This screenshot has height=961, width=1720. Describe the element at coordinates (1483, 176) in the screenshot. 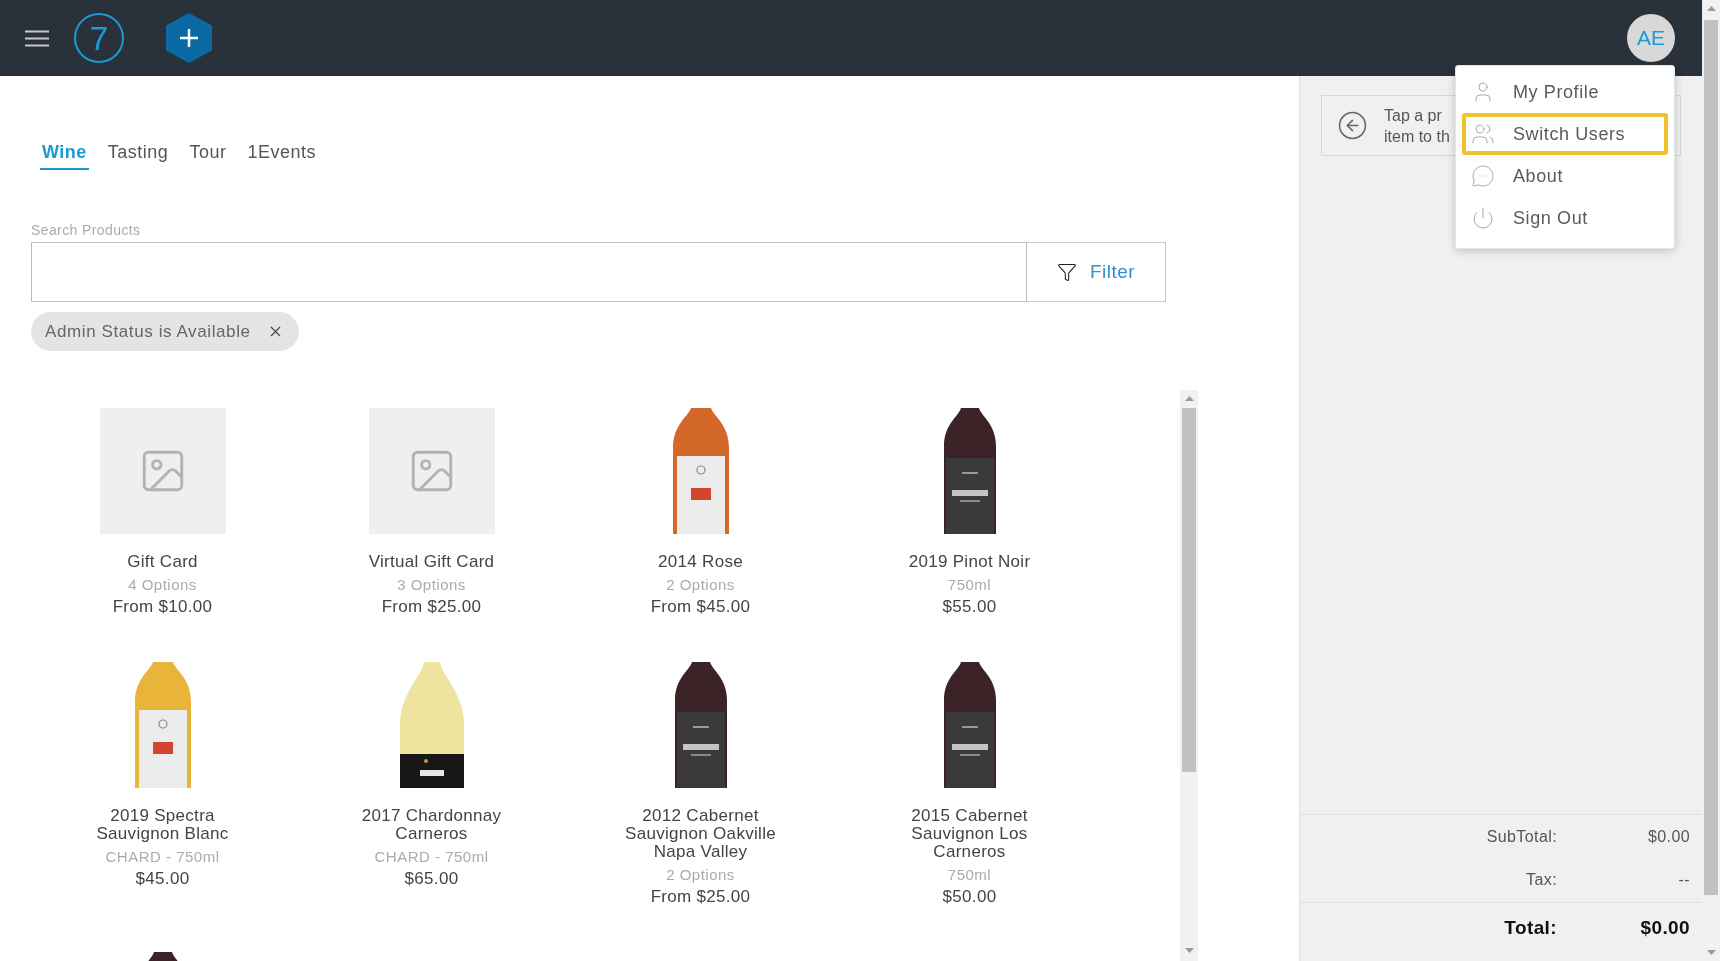

I see `speech-bubble-icon` at that location.